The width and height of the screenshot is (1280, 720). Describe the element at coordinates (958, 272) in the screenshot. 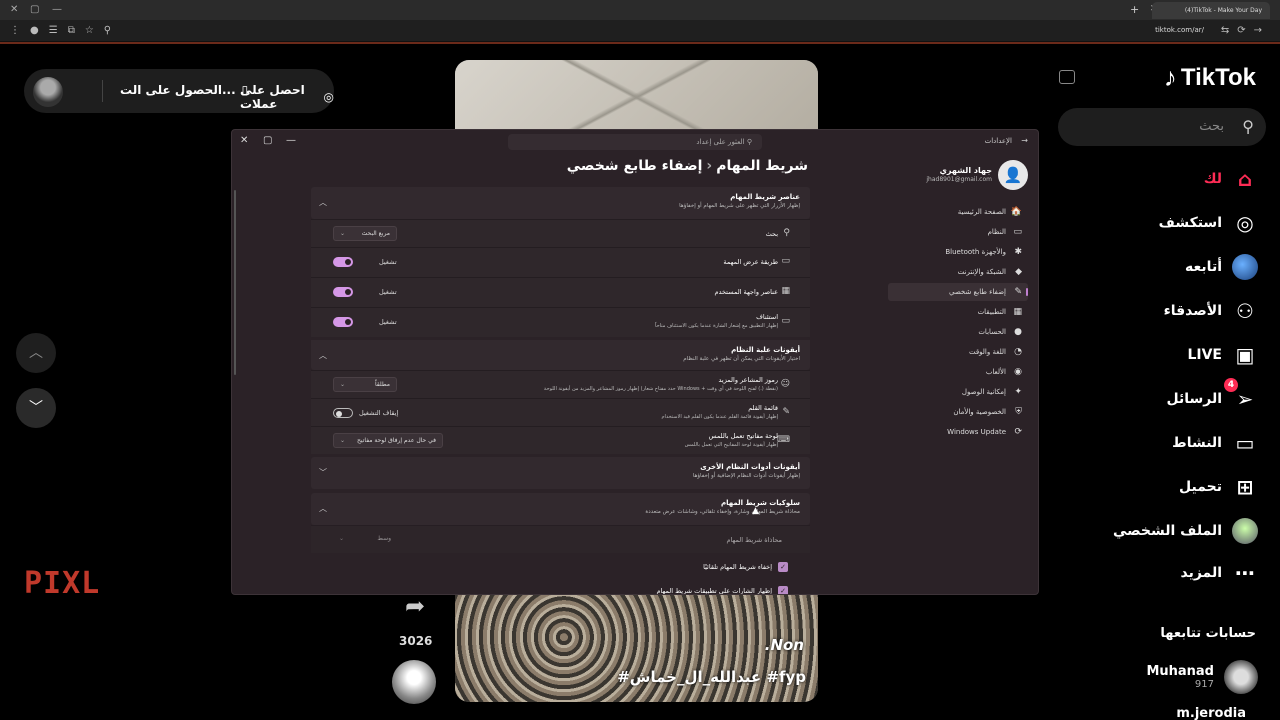

I see `settings-nav-network: الشبكة والإنترنت ◆` at that location.